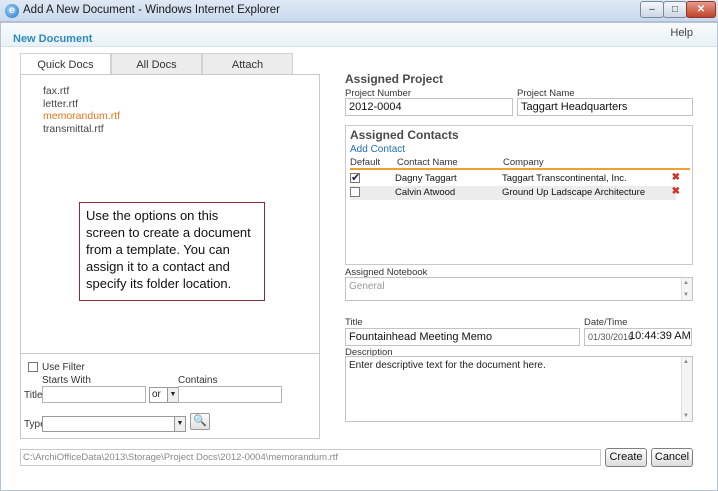 This screenshot has height=491, width=718. I want to click on check-icon: ✔, so click(356, 178).